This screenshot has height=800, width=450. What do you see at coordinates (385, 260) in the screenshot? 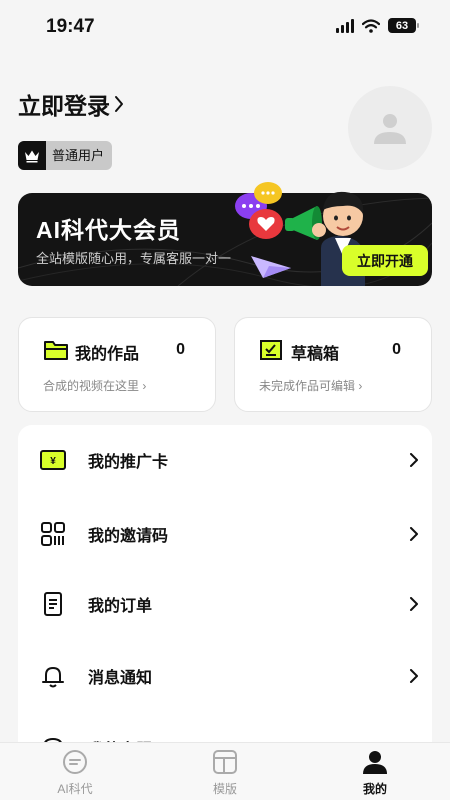
I see `vip-activate-button: 立即开通` at bounding box center [385, 260].